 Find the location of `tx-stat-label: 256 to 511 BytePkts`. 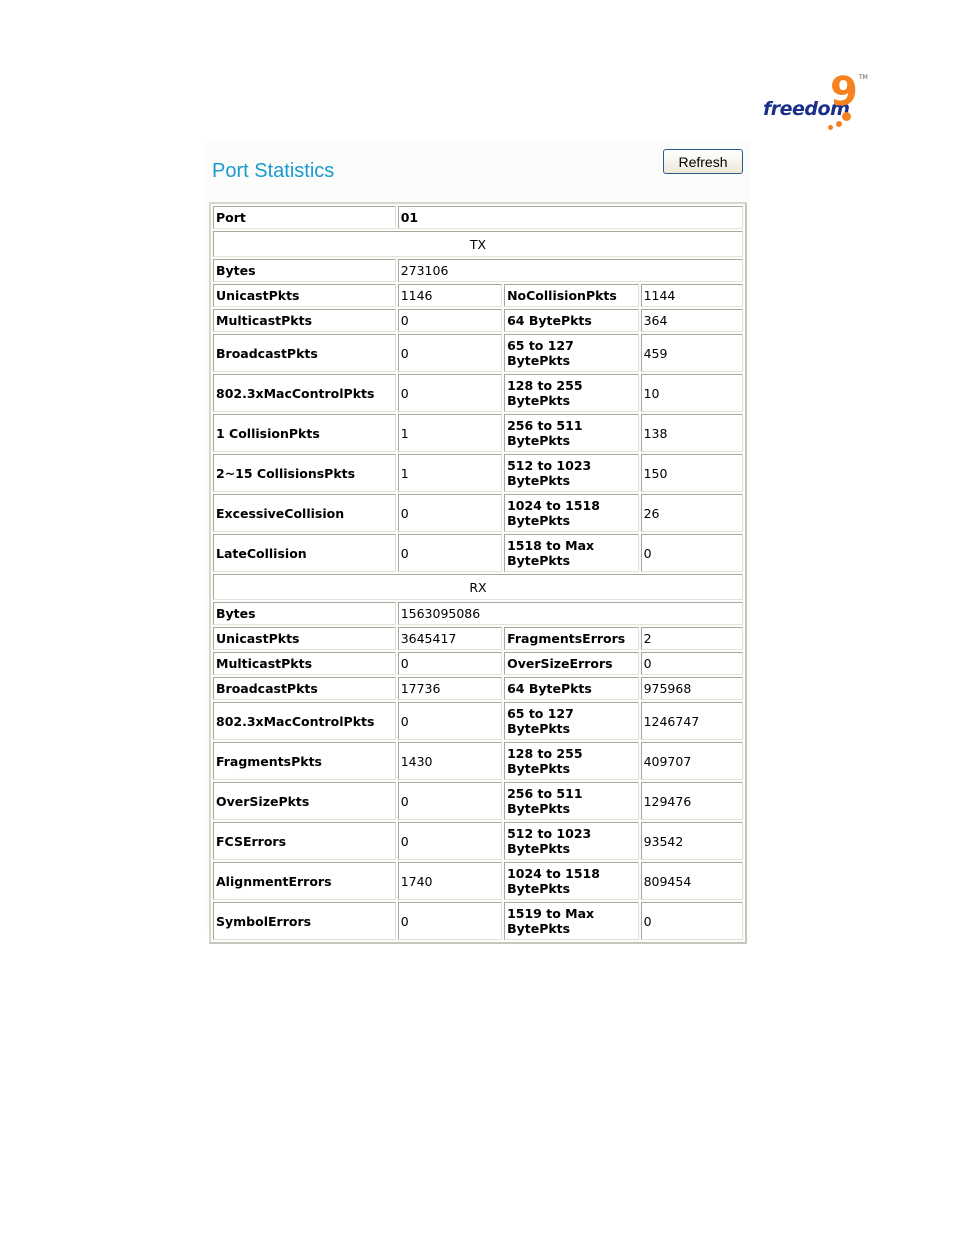

tx-stat-label: 256 to 511 BytePkts is located at coordinates (571, 433).